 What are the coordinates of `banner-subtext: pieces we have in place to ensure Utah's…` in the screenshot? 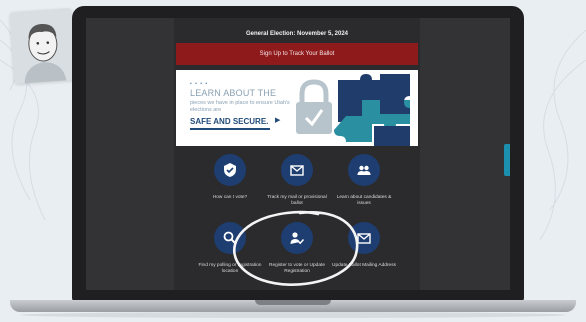 It's located at (240, 106).